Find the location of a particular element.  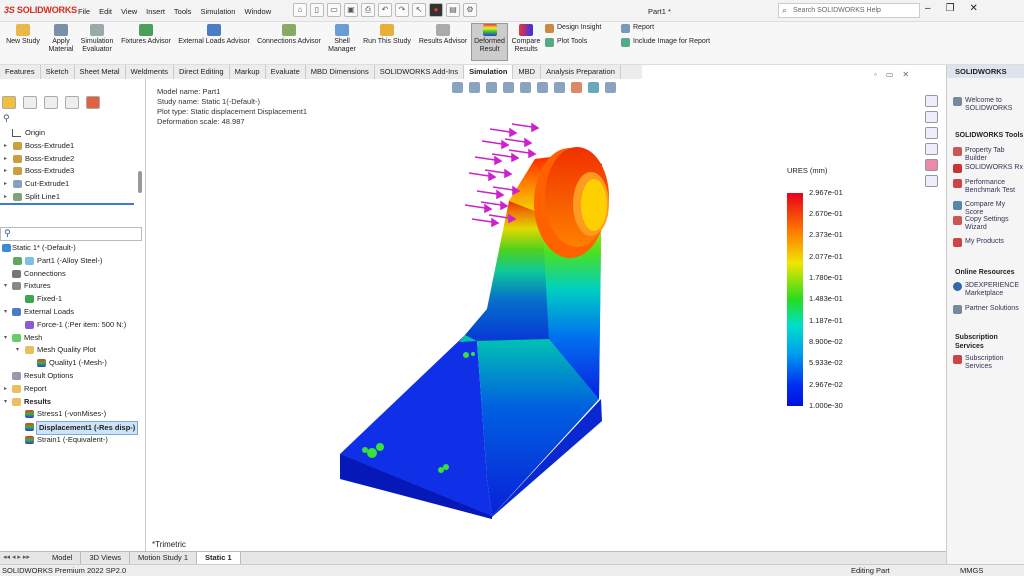

solidworks-resources-icon is located at coordinates (931, 101).